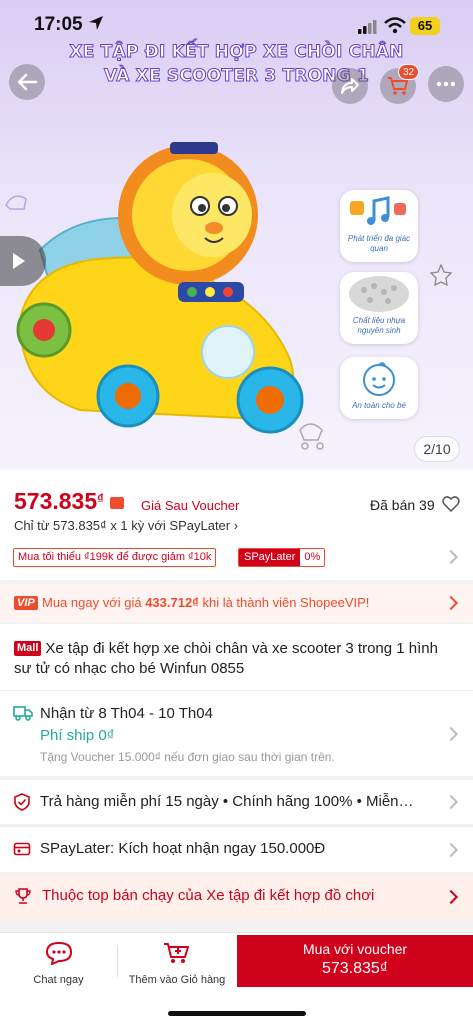 Image resolution: width=473 pixels, height=1024 pixels. I want to click on price-note: Giá Sau Voucher, so click(190, 505).